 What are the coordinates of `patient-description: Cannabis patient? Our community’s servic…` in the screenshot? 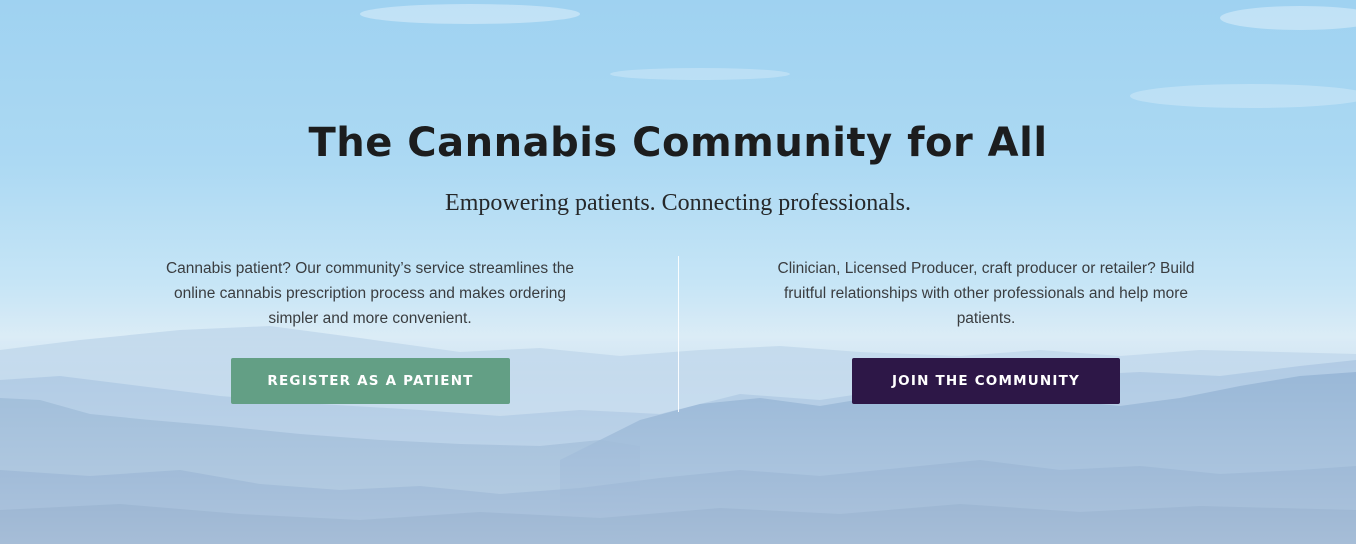 It's located at (370, 293).